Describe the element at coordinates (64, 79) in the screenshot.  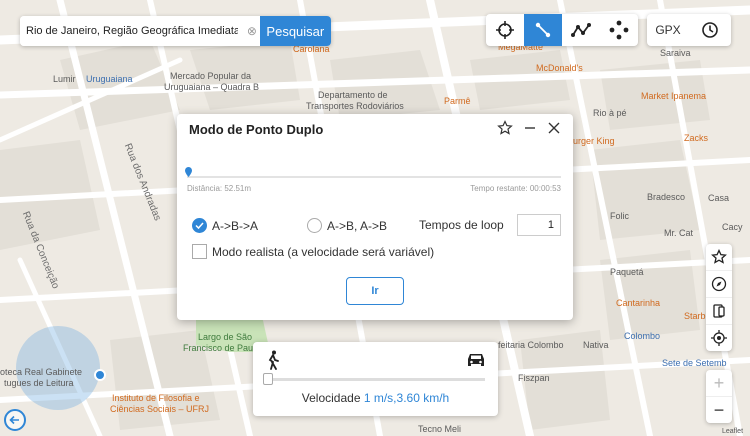
I see `map-label-lumir: Lumir` at that location.